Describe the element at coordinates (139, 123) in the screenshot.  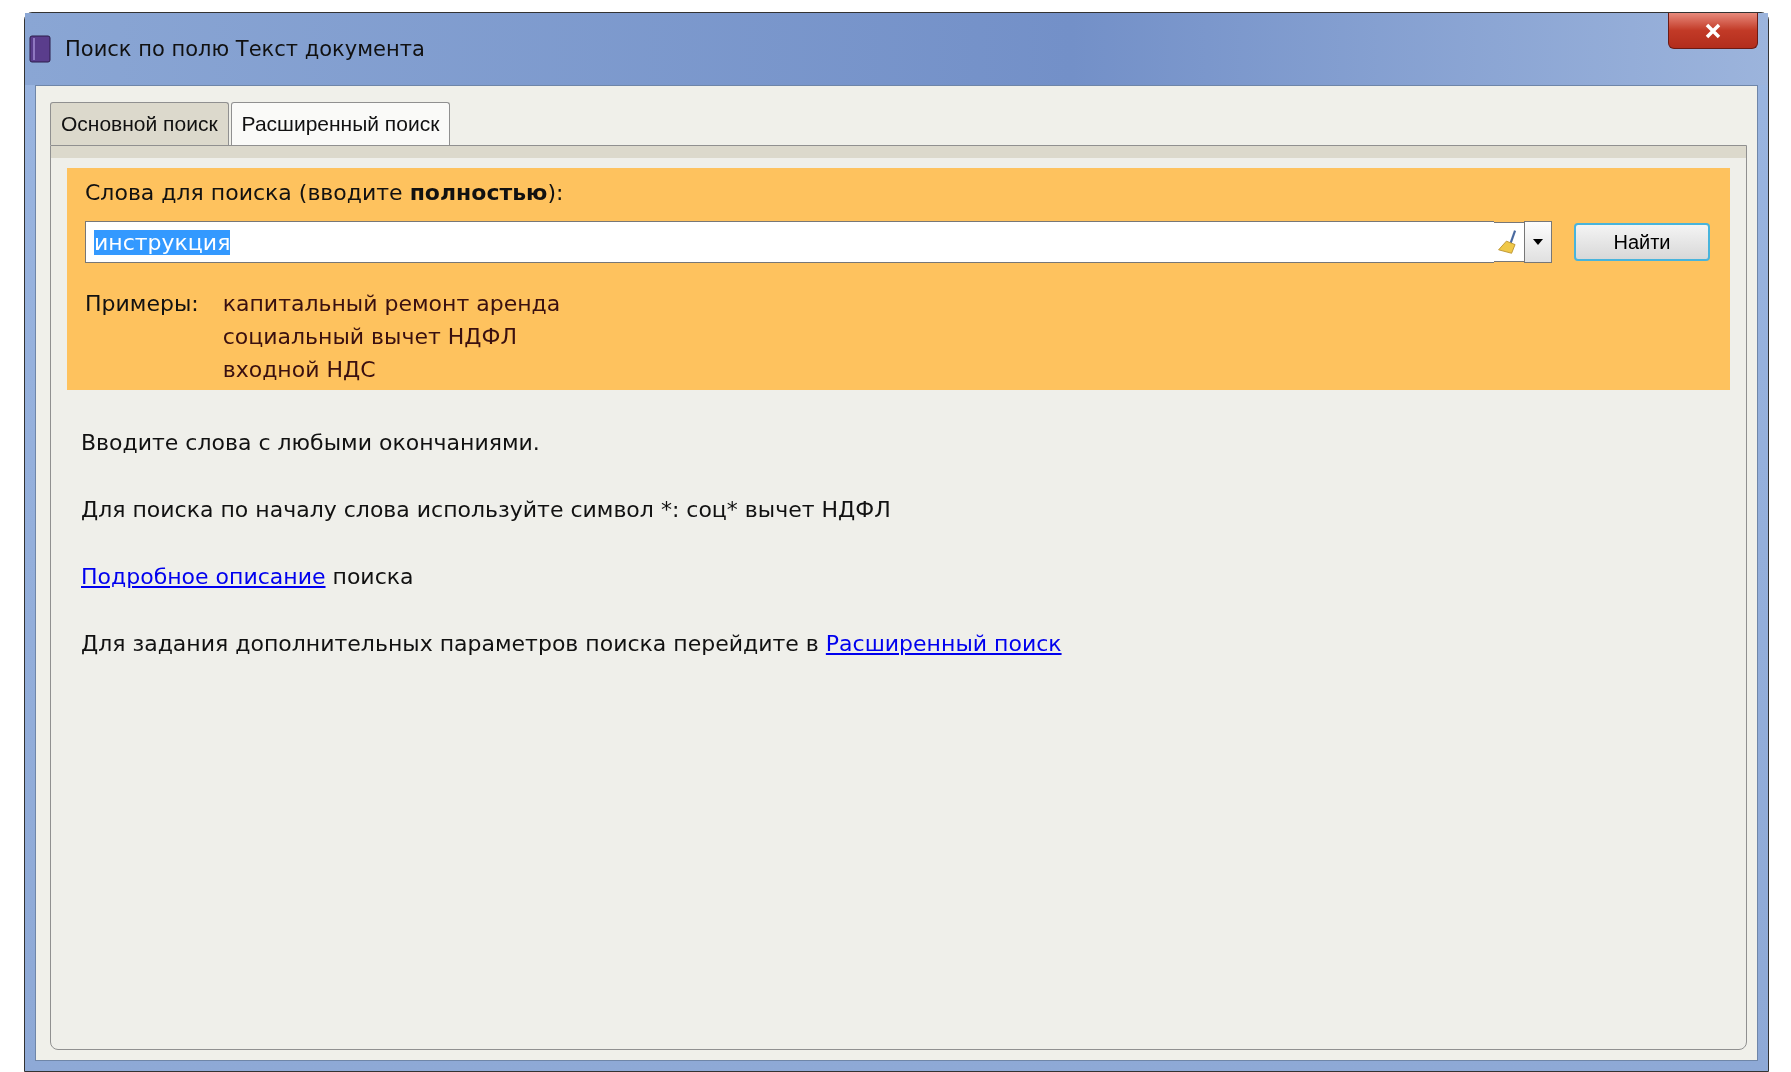
I see `tab: Основной поиск` at that location.